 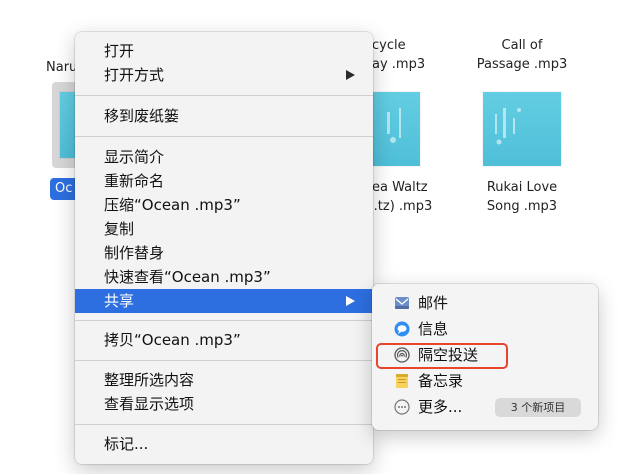 I want to click on new-items-badge: 3 个新项目, so click(x=538, y=407).